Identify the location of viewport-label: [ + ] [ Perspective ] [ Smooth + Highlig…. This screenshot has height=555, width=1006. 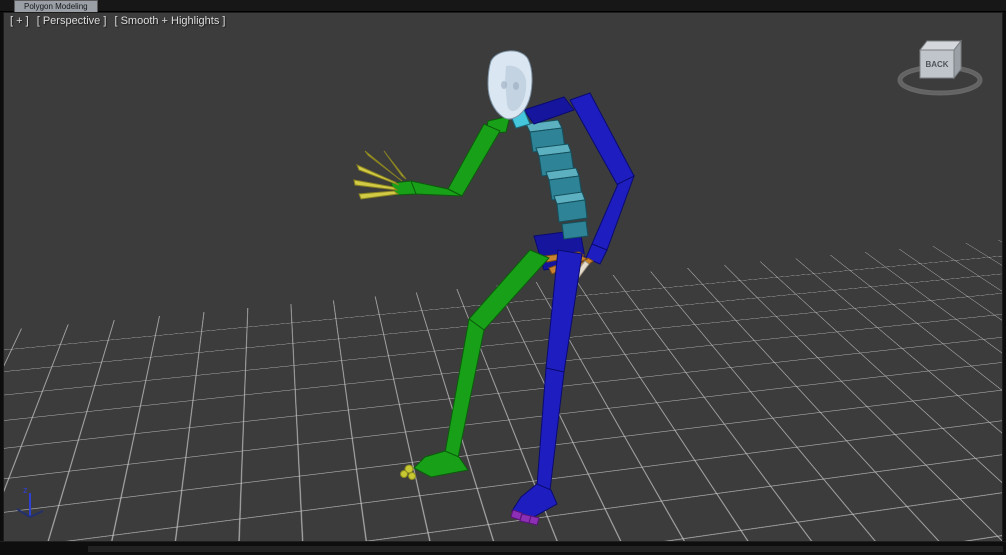
(120, 21).